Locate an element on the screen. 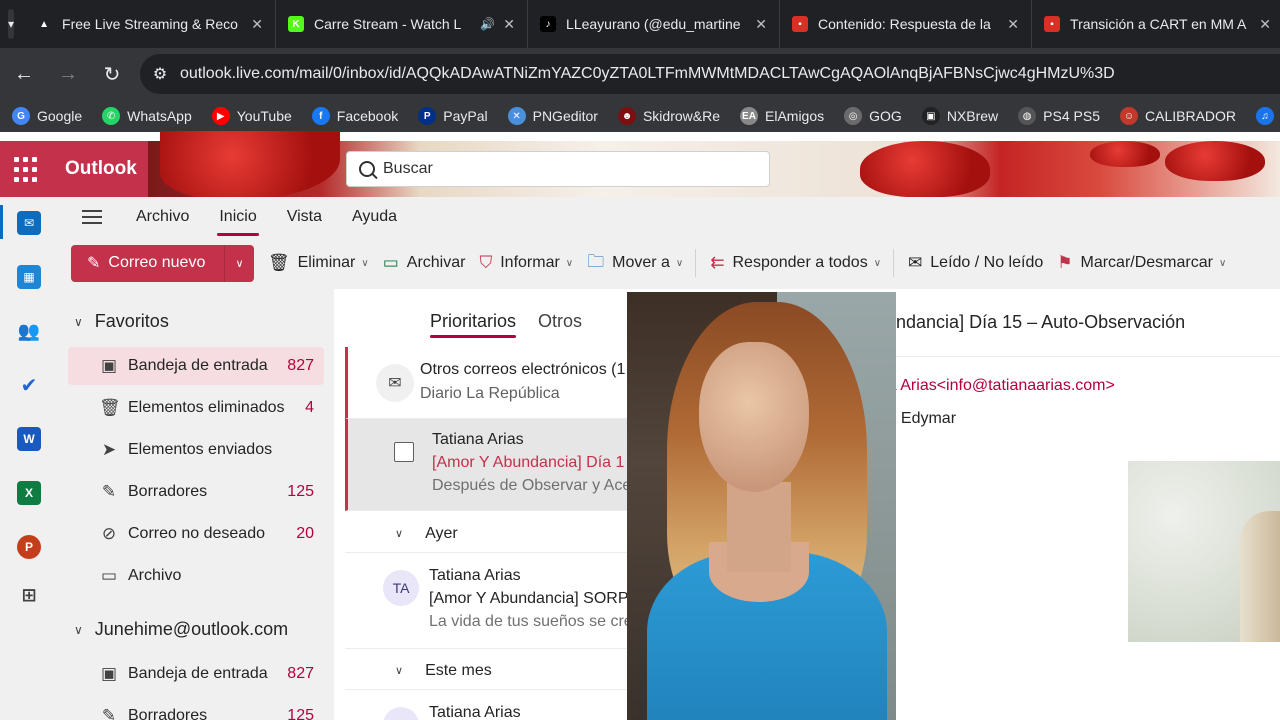 The height and width of the screenshot is (720, 1280). reply-all-button: ⇇ Responder a todos ∨ is located at coordinates (795, 263).